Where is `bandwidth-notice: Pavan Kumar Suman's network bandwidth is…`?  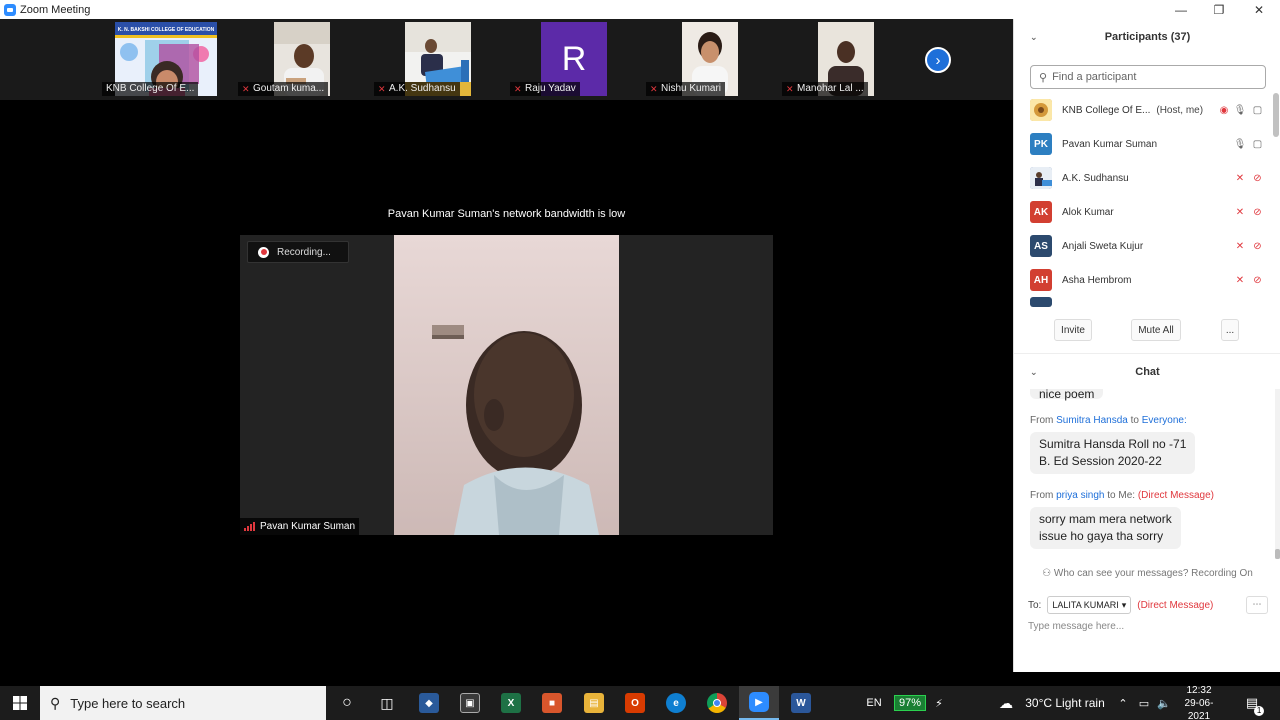 bandwidth-notice: Pavan Kumar Suman's network bandwidth is… is located at coordinates (506, 214).